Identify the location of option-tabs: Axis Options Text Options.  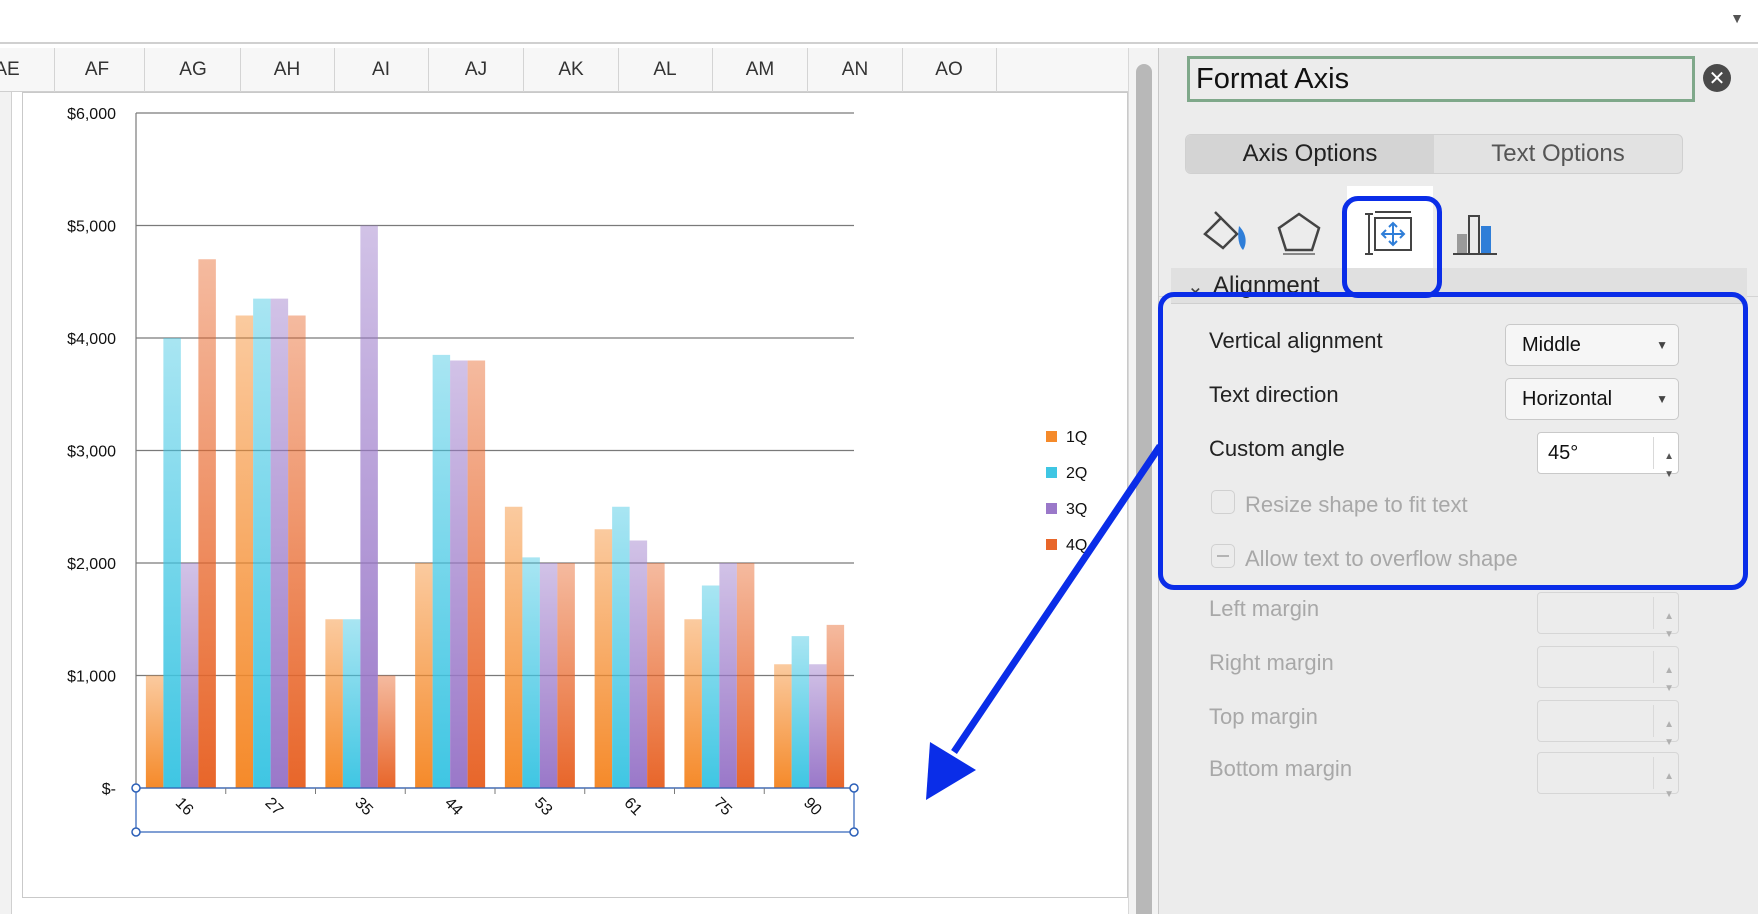
(1434, 154).